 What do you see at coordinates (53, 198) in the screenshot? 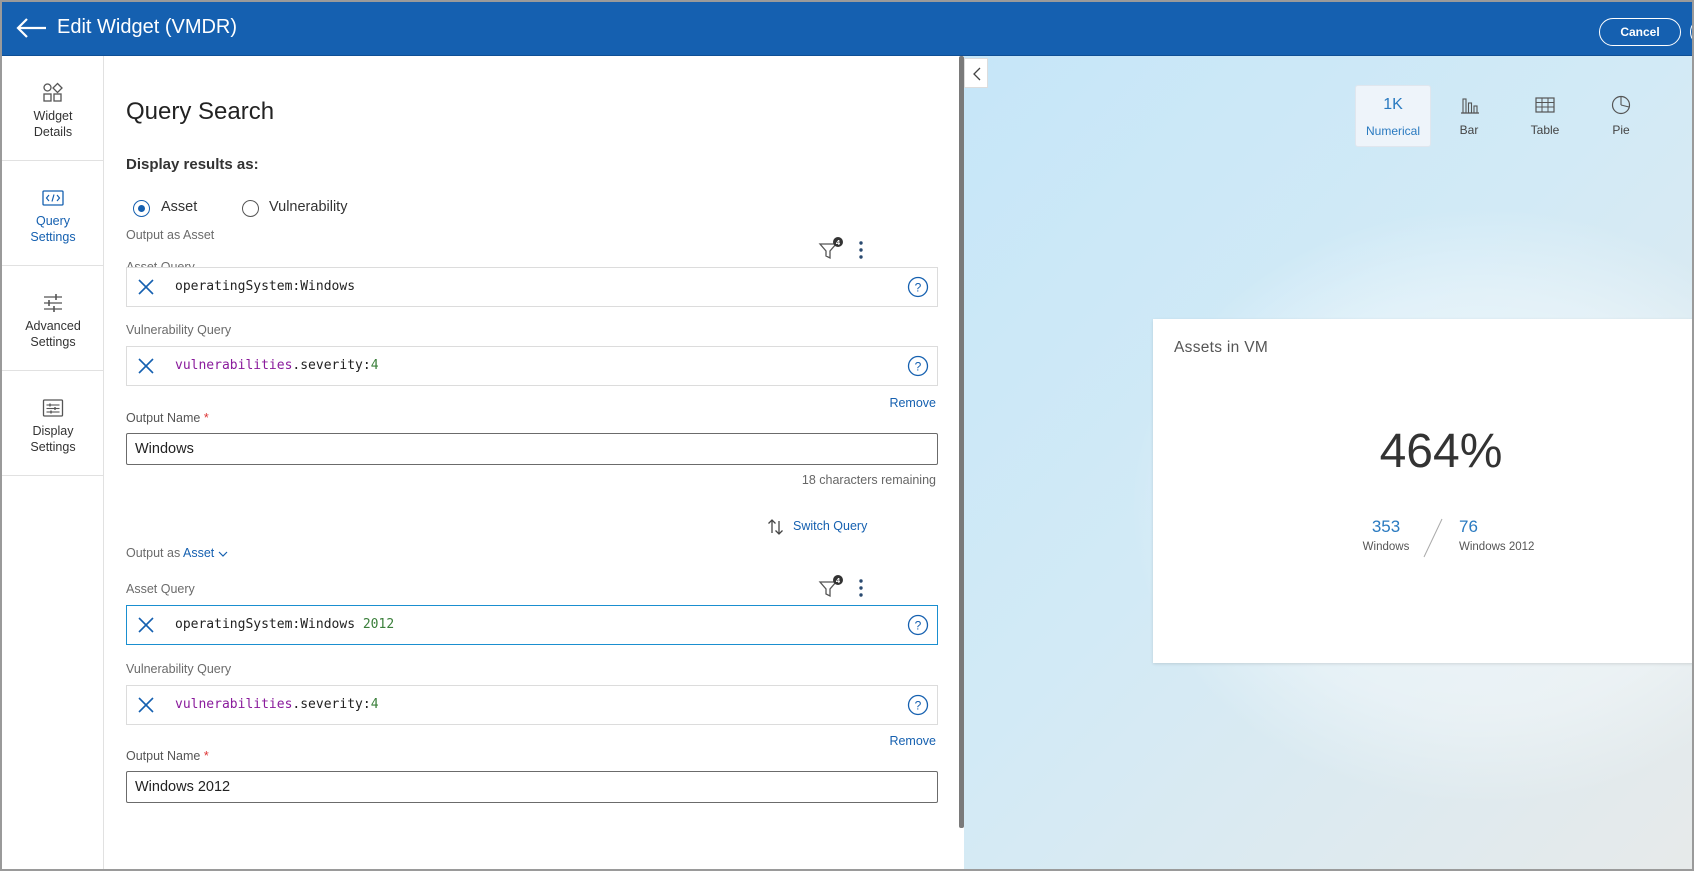
I see `code-icon` at bounding box center [53, 198].